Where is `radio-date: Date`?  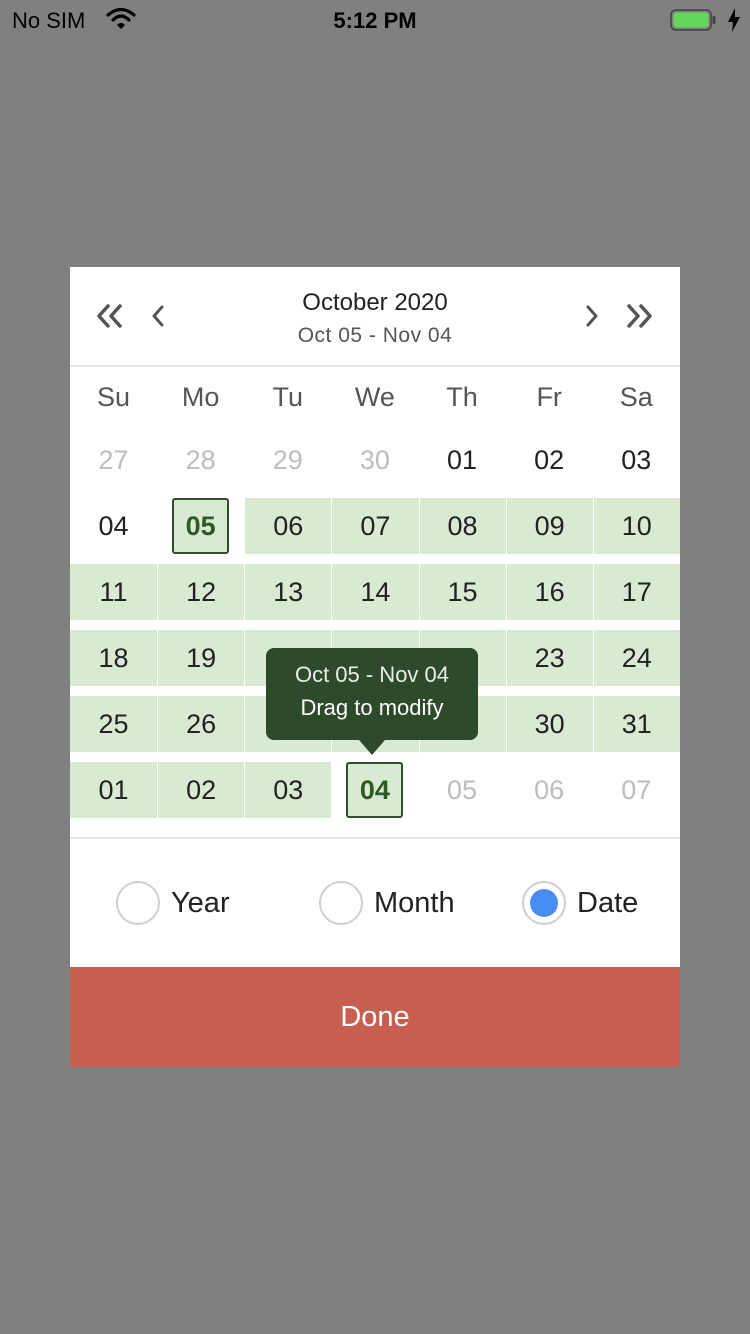
radio-date: Date is located at coordinates (580, 903).